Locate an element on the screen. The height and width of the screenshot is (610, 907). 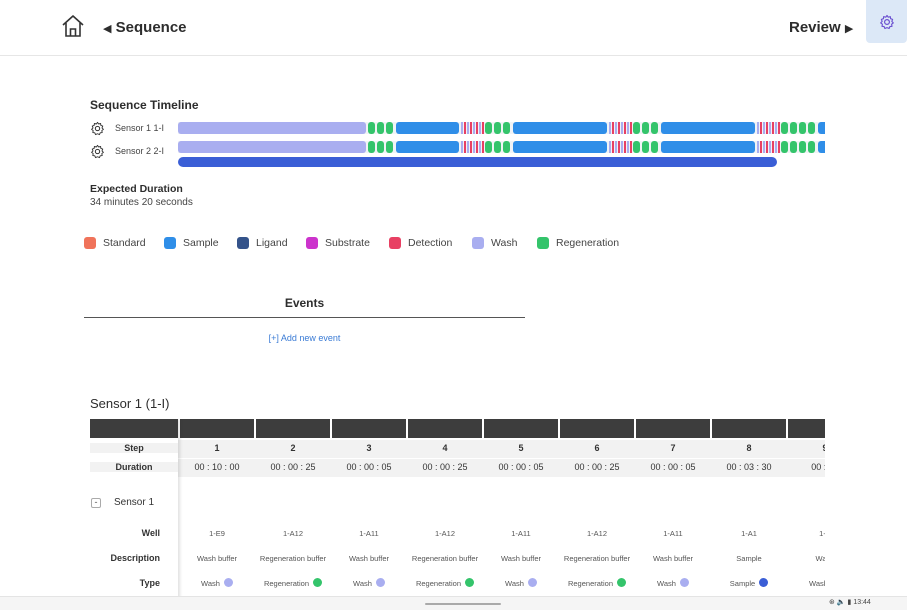
step-number: 5 is located at coordinates (521, 448).